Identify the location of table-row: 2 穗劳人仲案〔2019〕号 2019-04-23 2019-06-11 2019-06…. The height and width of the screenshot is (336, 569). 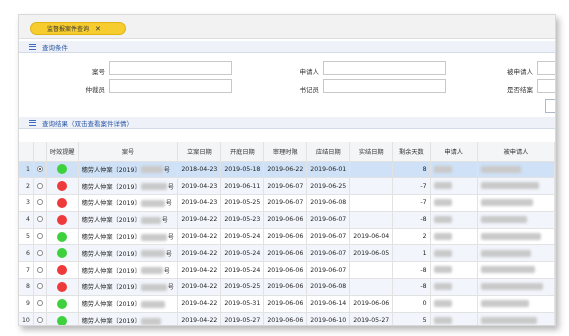
(287, 186).